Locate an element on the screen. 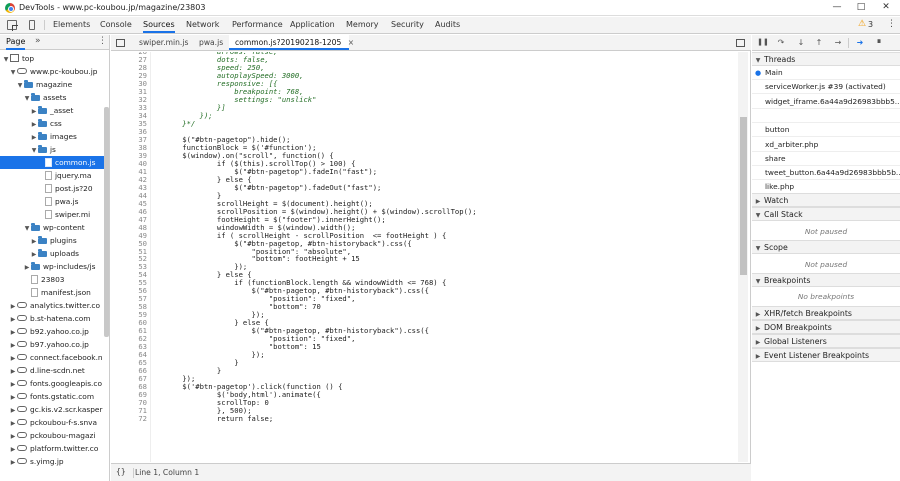  pretty-print-icon: {} is located at coordinates (121, 471).